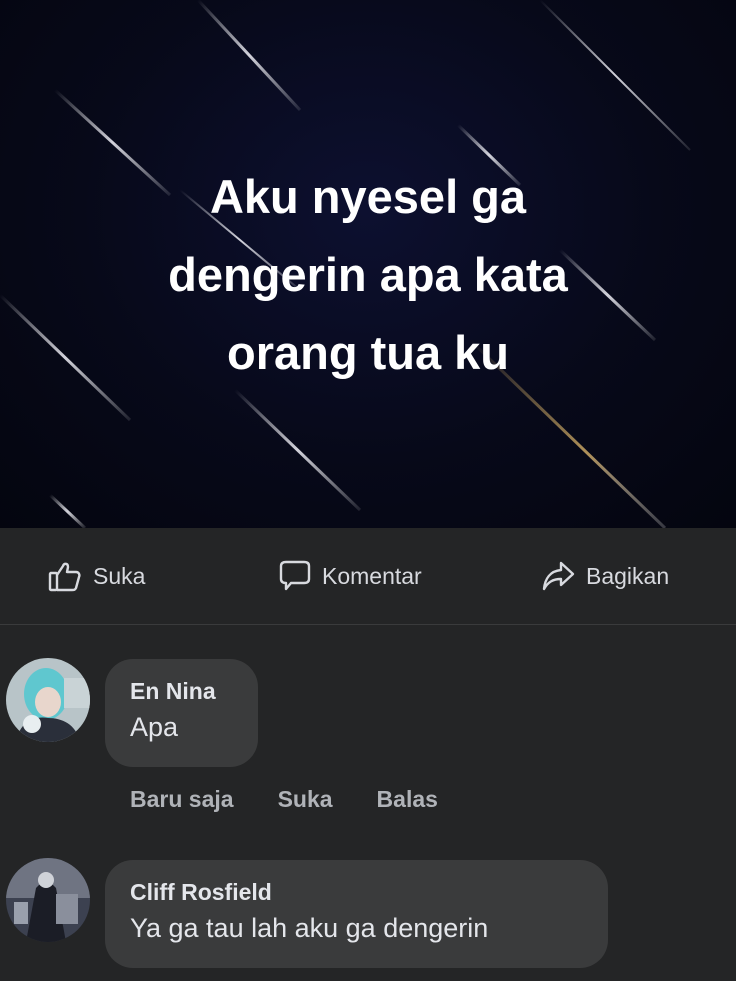 The image size is (736, 981). What do you see at coordinates (368, 352) in the screenshot?
I see `post-caption-line: orang tua ku` at bounding box center [368, 352].